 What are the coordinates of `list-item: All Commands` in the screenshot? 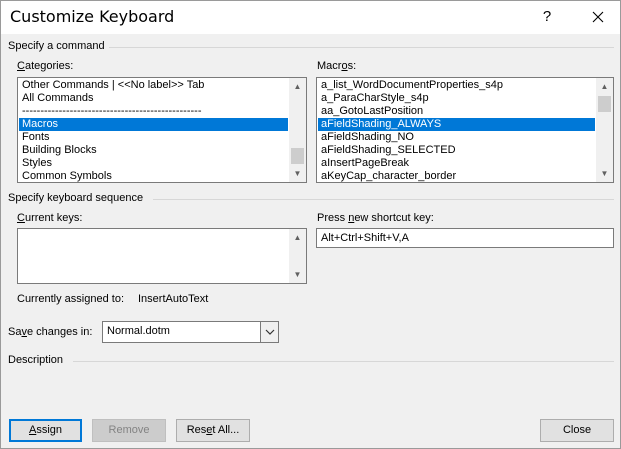 It's located at (153, 98).